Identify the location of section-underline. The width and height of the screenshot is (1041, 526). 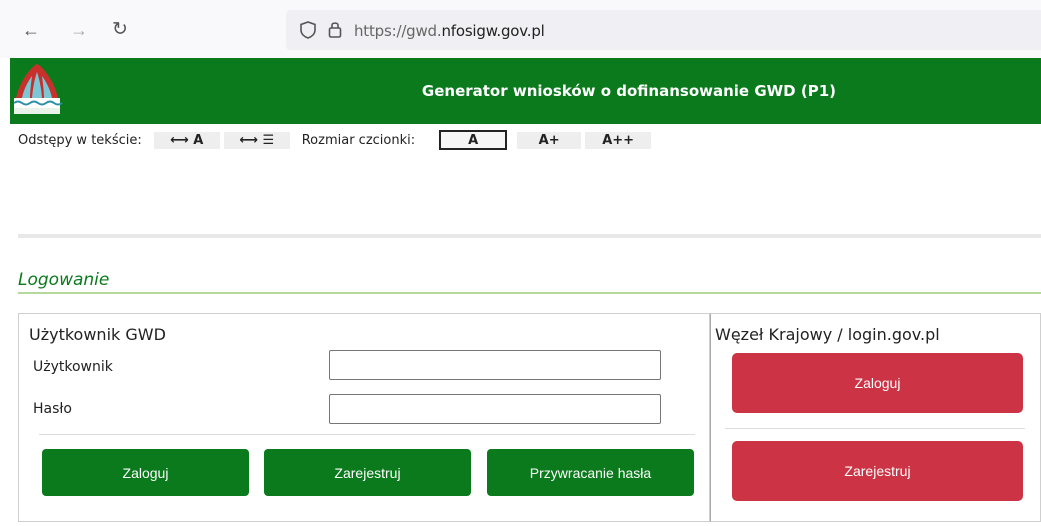
(529, 293).